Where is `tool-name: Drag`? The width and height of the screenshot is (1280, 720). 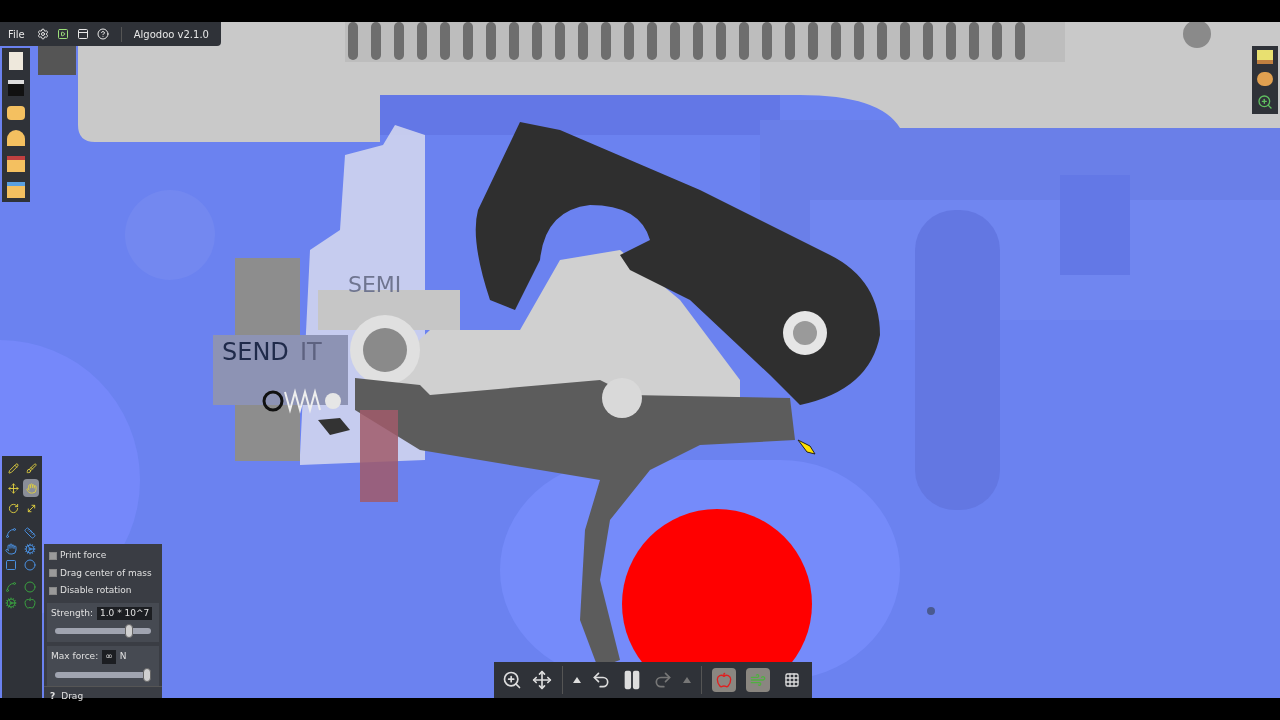
tool-name: Drag is located at coordinates (72, 696).